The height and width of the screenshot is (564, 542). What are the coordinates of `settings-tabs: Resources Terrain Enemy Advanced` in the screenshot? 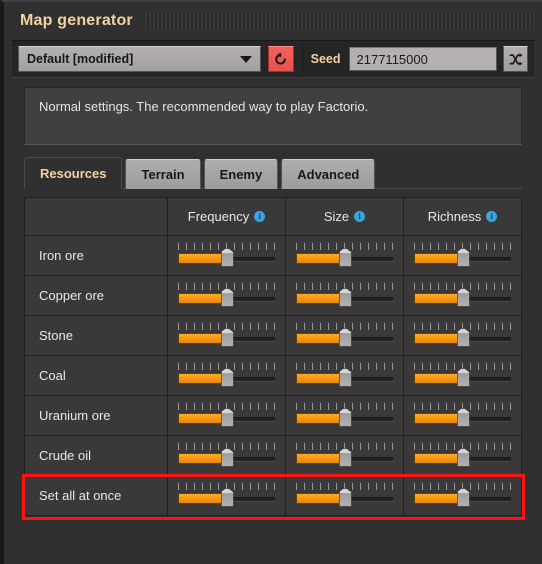 It's located at (283, 172).